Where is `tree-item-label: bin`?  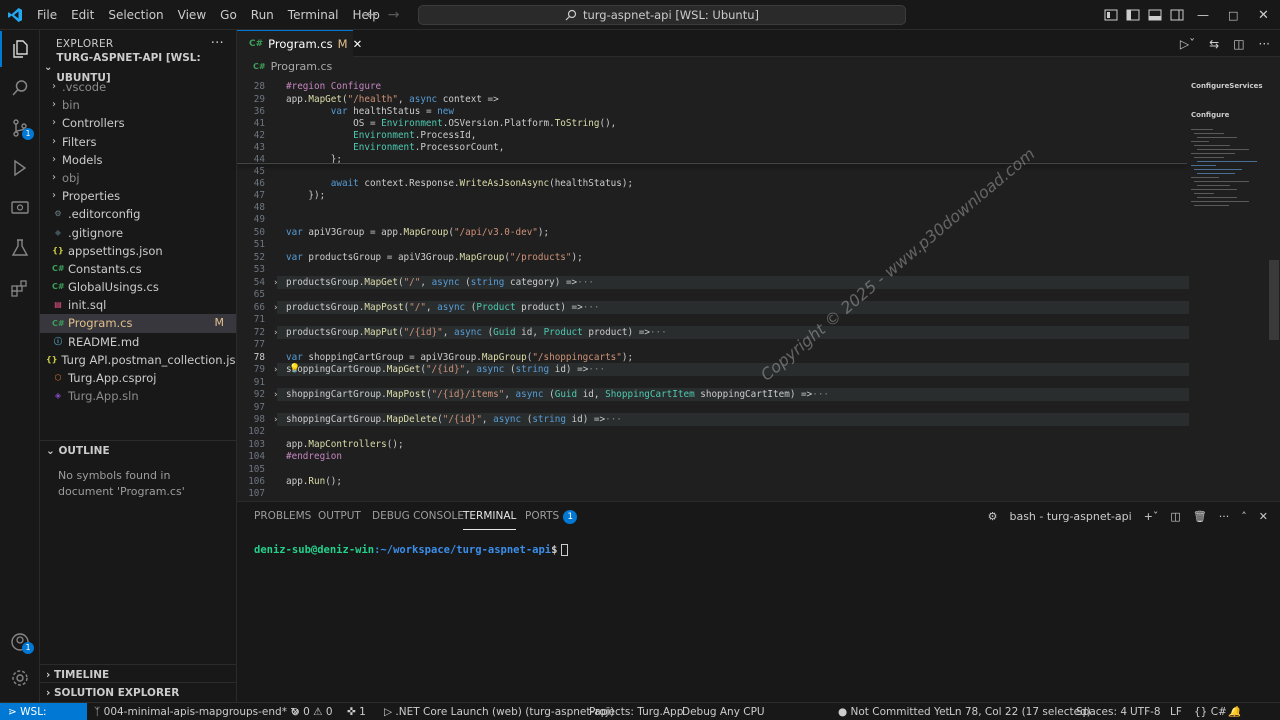
tree-item-label: bin is located at coordinates (71, 105).